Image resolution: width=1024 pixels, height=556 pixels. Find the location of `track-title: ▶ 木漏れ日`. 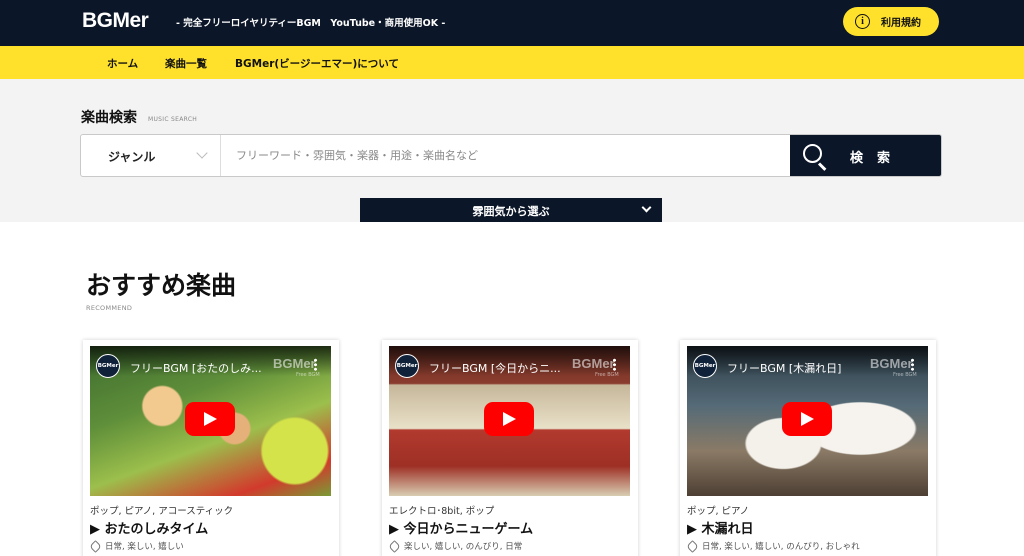

track-title: ▶ 木漏れ日 is located at coordinates (720, 527).